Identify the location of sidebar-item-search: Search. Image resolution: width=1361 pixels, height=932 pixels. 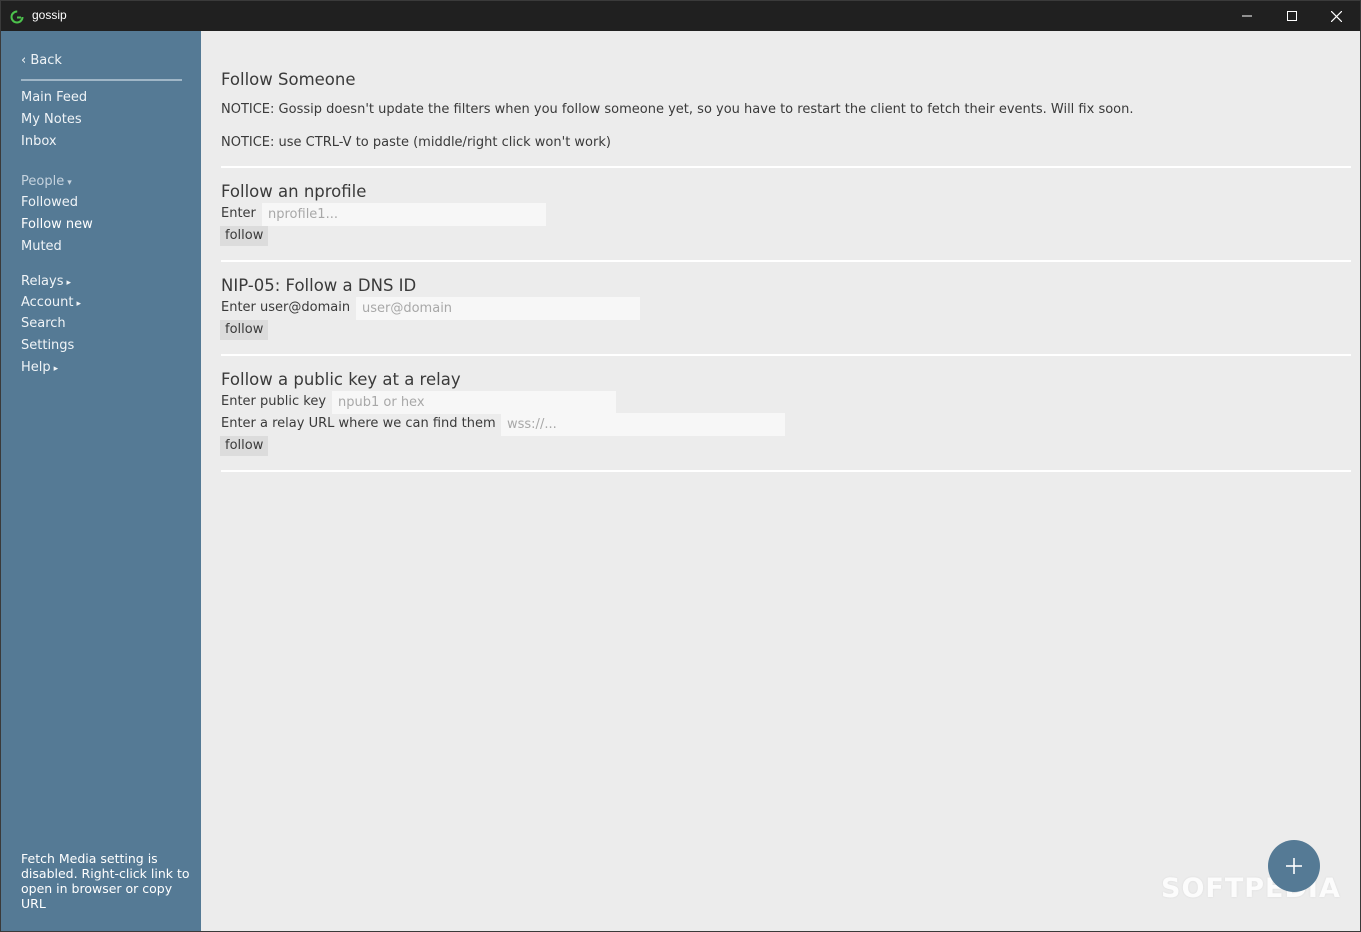
(43, 323).